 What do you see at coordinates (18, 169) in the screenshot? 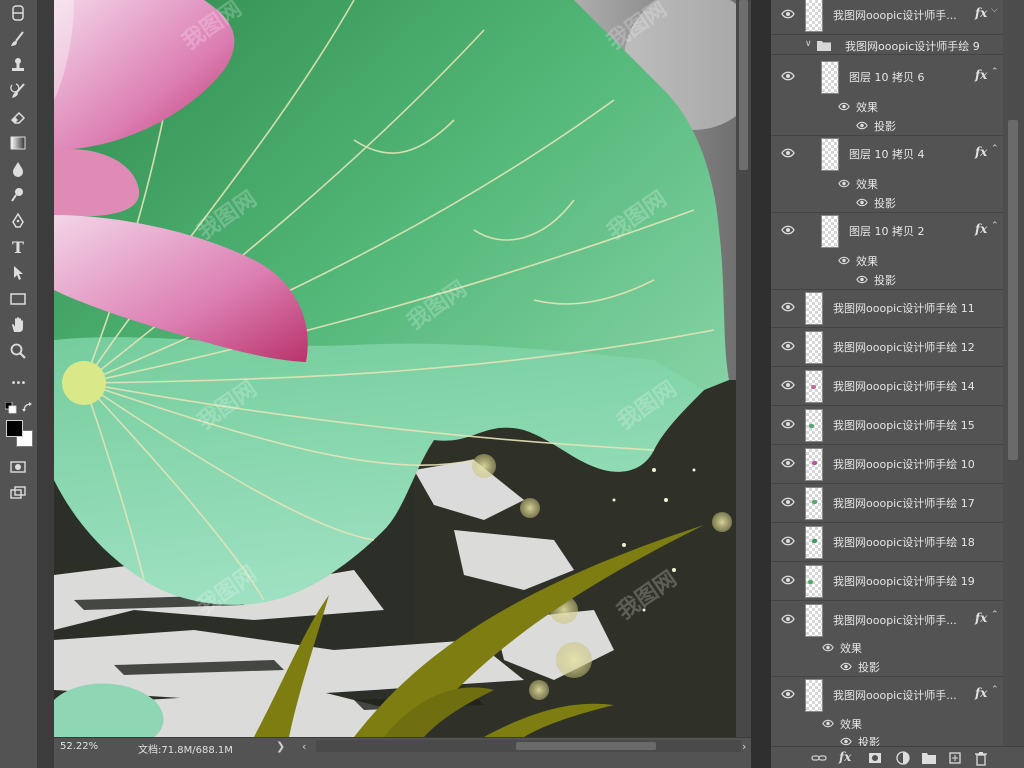
I see `blur-icon` at bounding box center [18, 169].